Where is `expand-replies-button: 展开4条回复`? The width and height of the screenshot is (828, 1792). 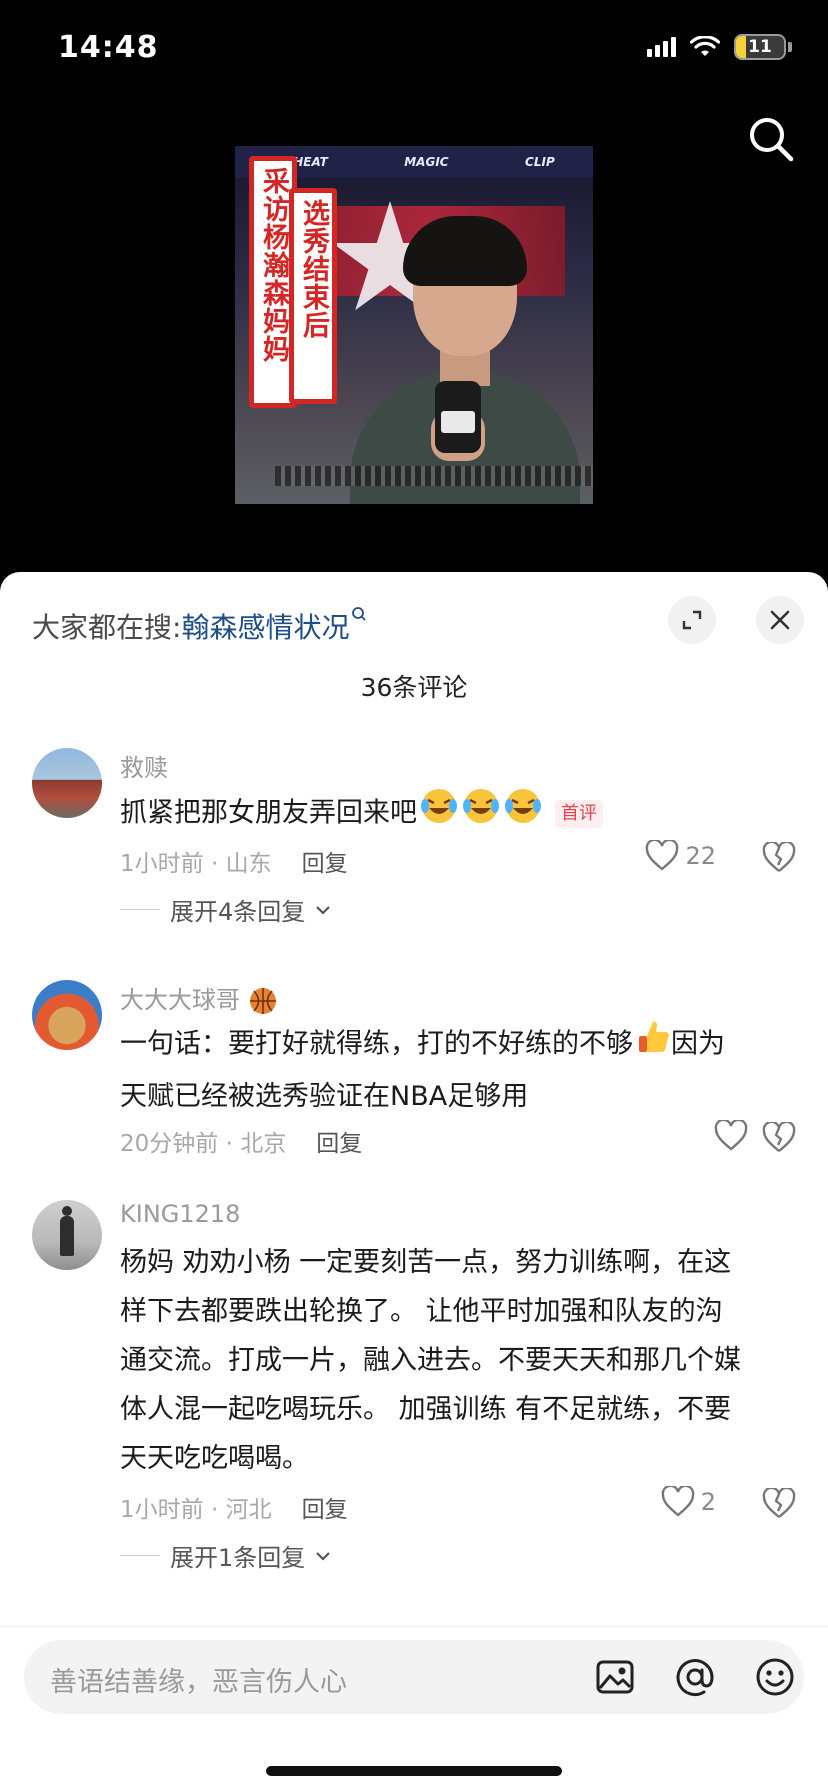 expand-replies-button: 展开4条回复 is located at coordinates (225, 909).